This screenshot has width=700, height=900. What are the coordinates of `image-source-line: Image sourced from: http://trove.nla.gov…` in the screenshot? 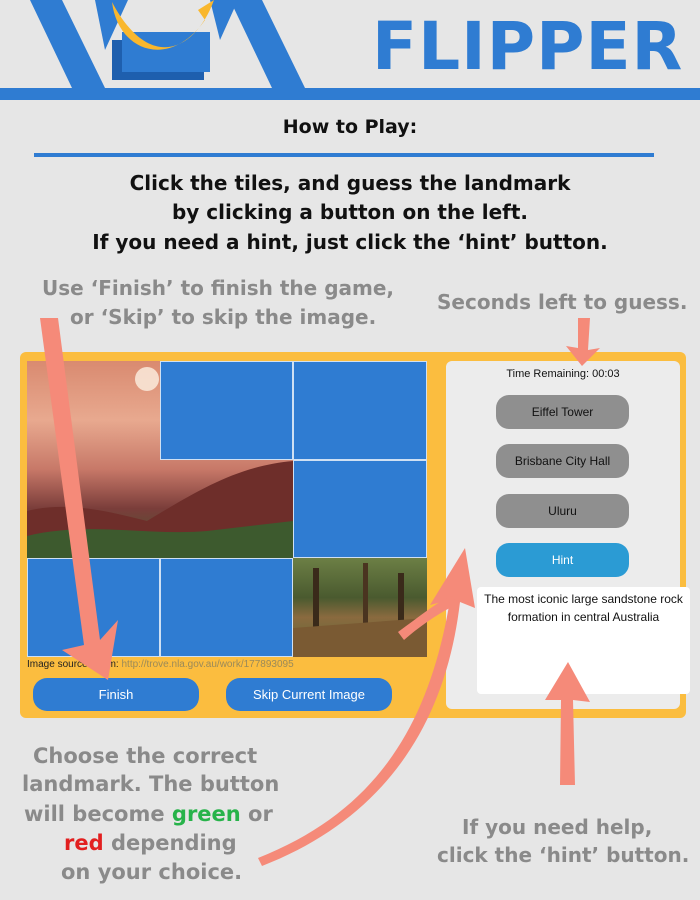 It's located at (160, 664).